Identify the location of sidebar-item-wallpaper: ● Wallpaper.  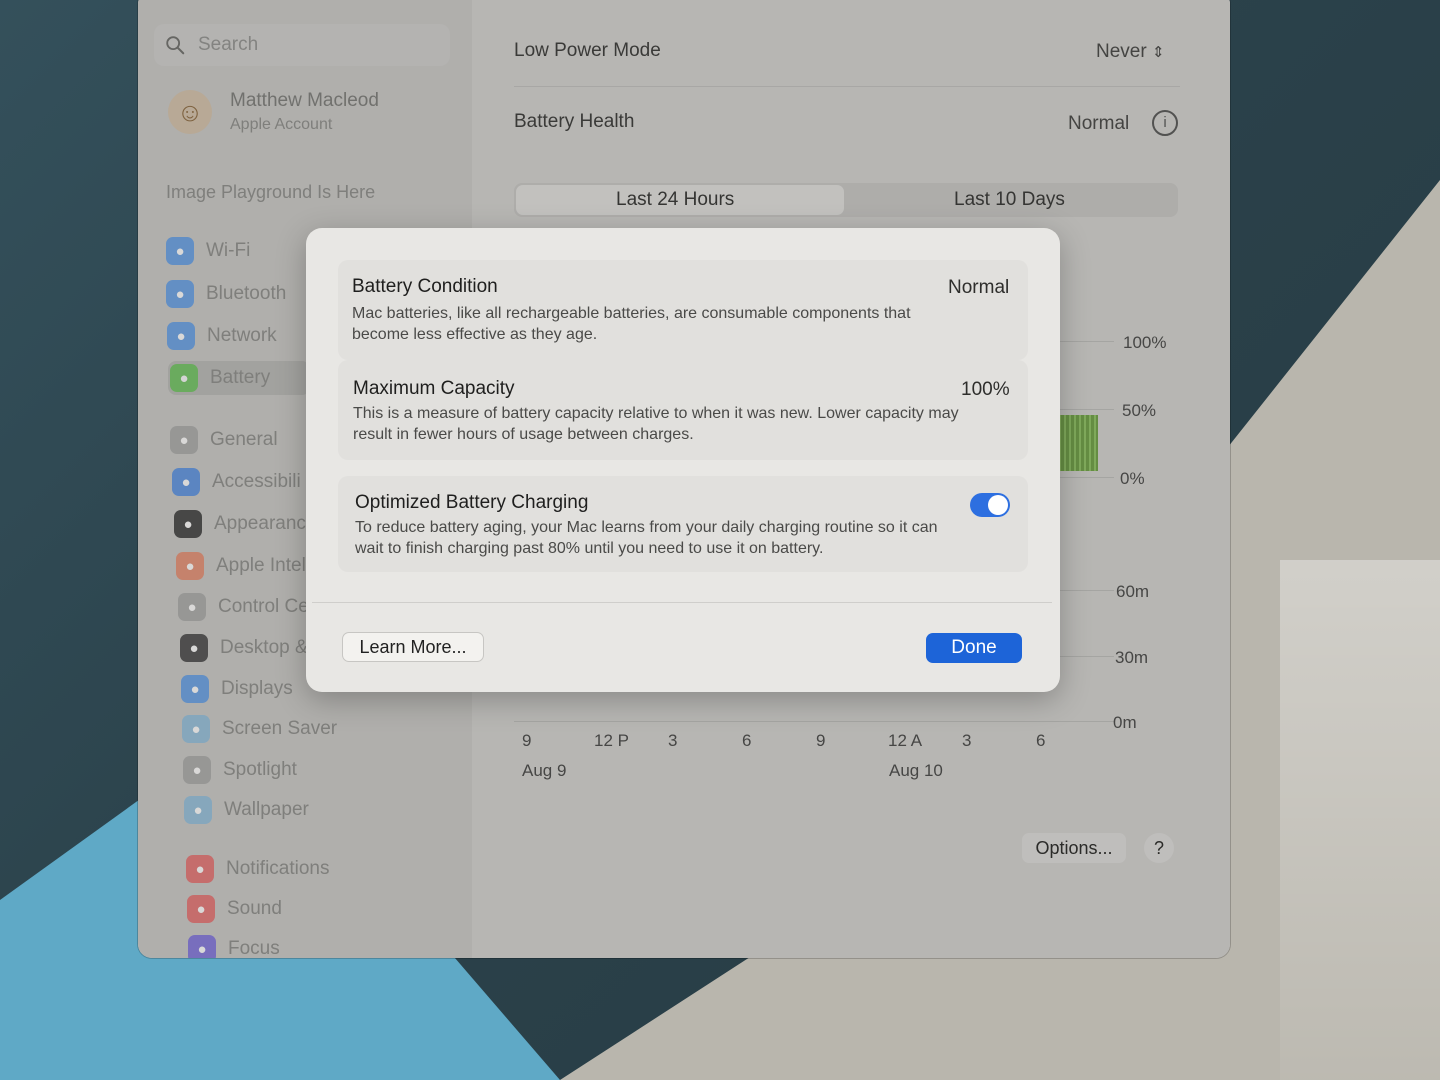
(246, 810).